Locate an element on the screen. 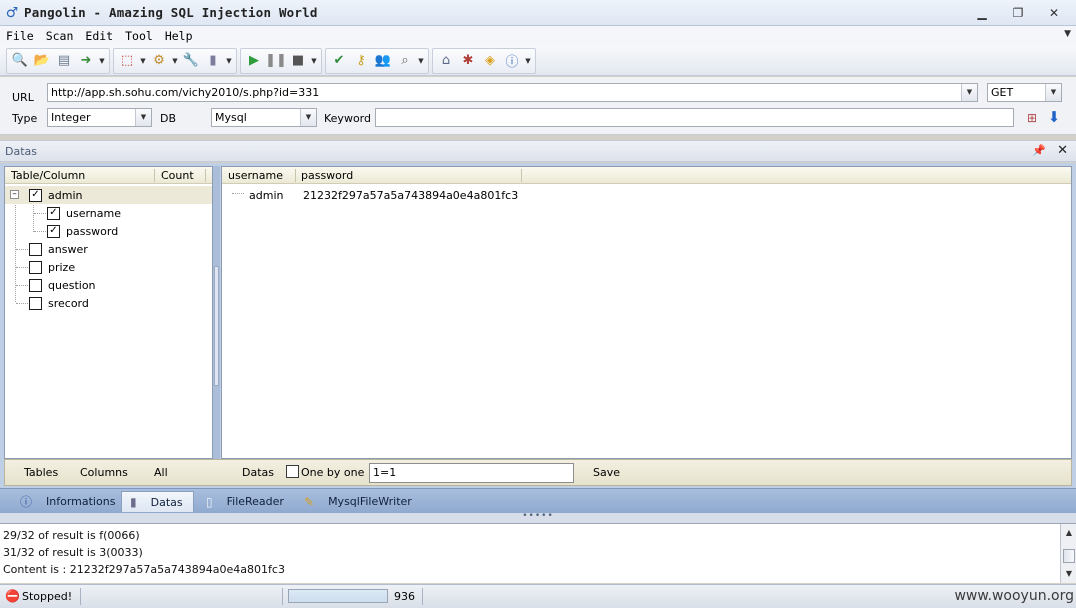 This screenshot has height=608, width=1076. tree-header-table-column: Table/Column is located at coordinates (48, 175).